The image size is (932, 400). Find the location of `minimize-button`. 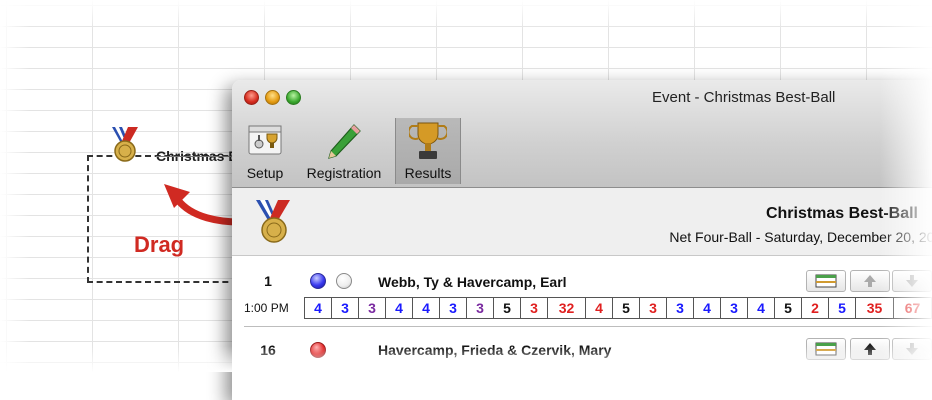

minimize-button is located at coordinates (272, 97).